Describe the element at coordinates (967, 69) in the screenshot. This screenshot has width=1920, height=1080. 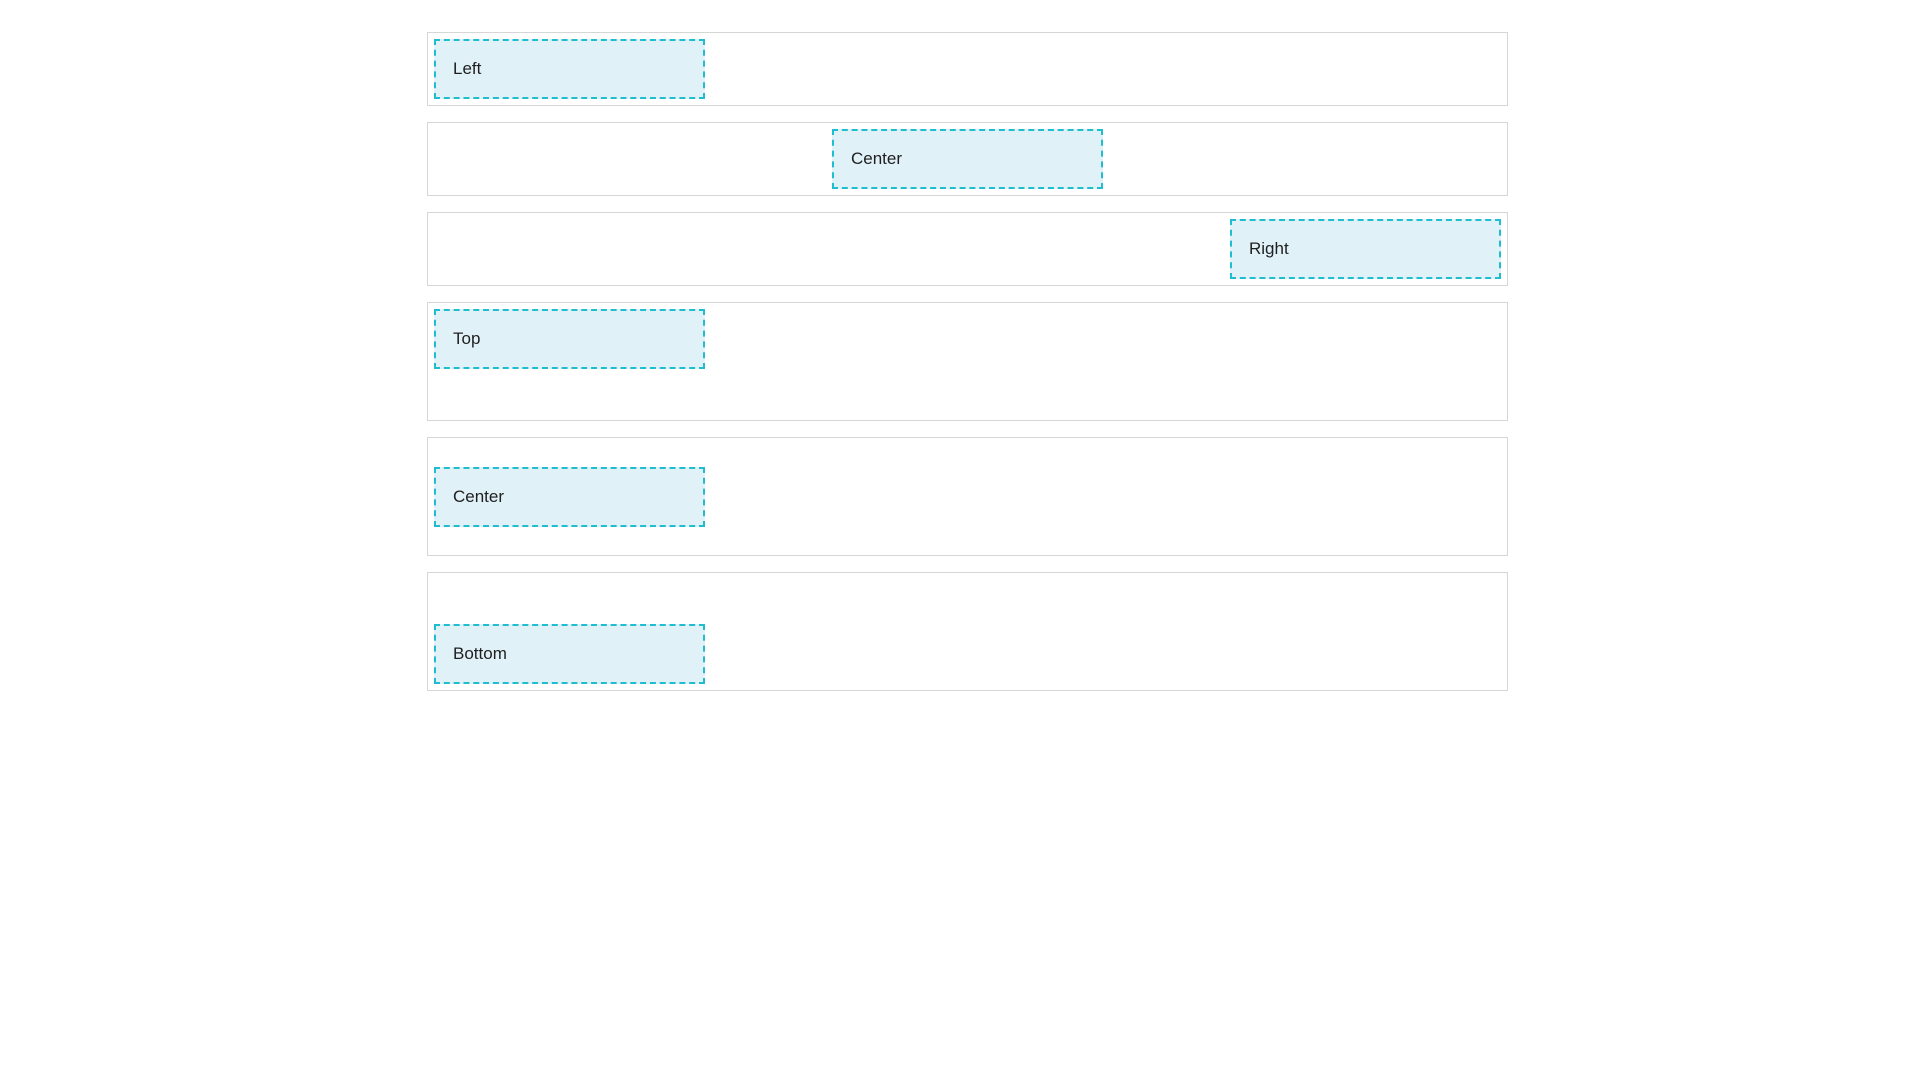
I see `row-justify-left: Left` at that location.